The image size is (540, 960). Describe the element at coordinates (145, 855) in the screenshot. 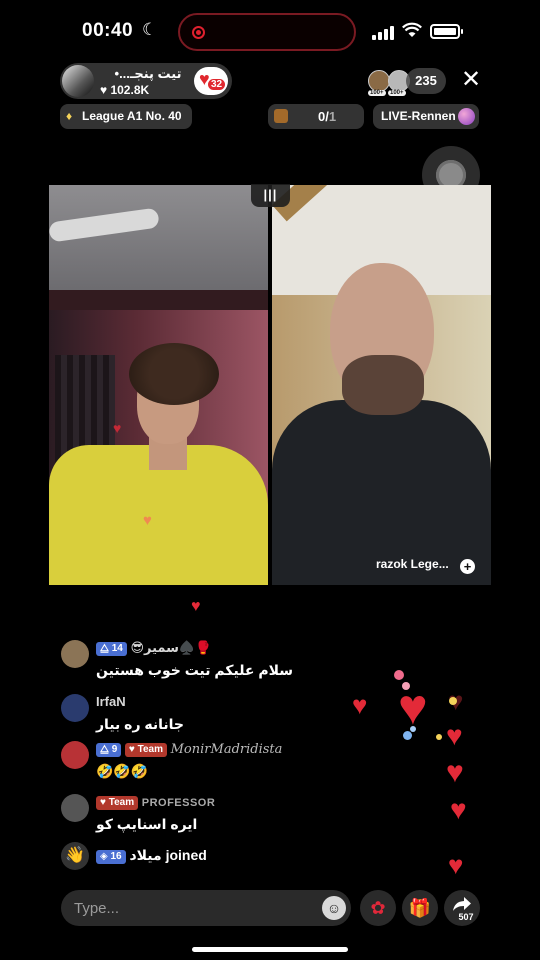

I see `join-username: میلاد` at that location.